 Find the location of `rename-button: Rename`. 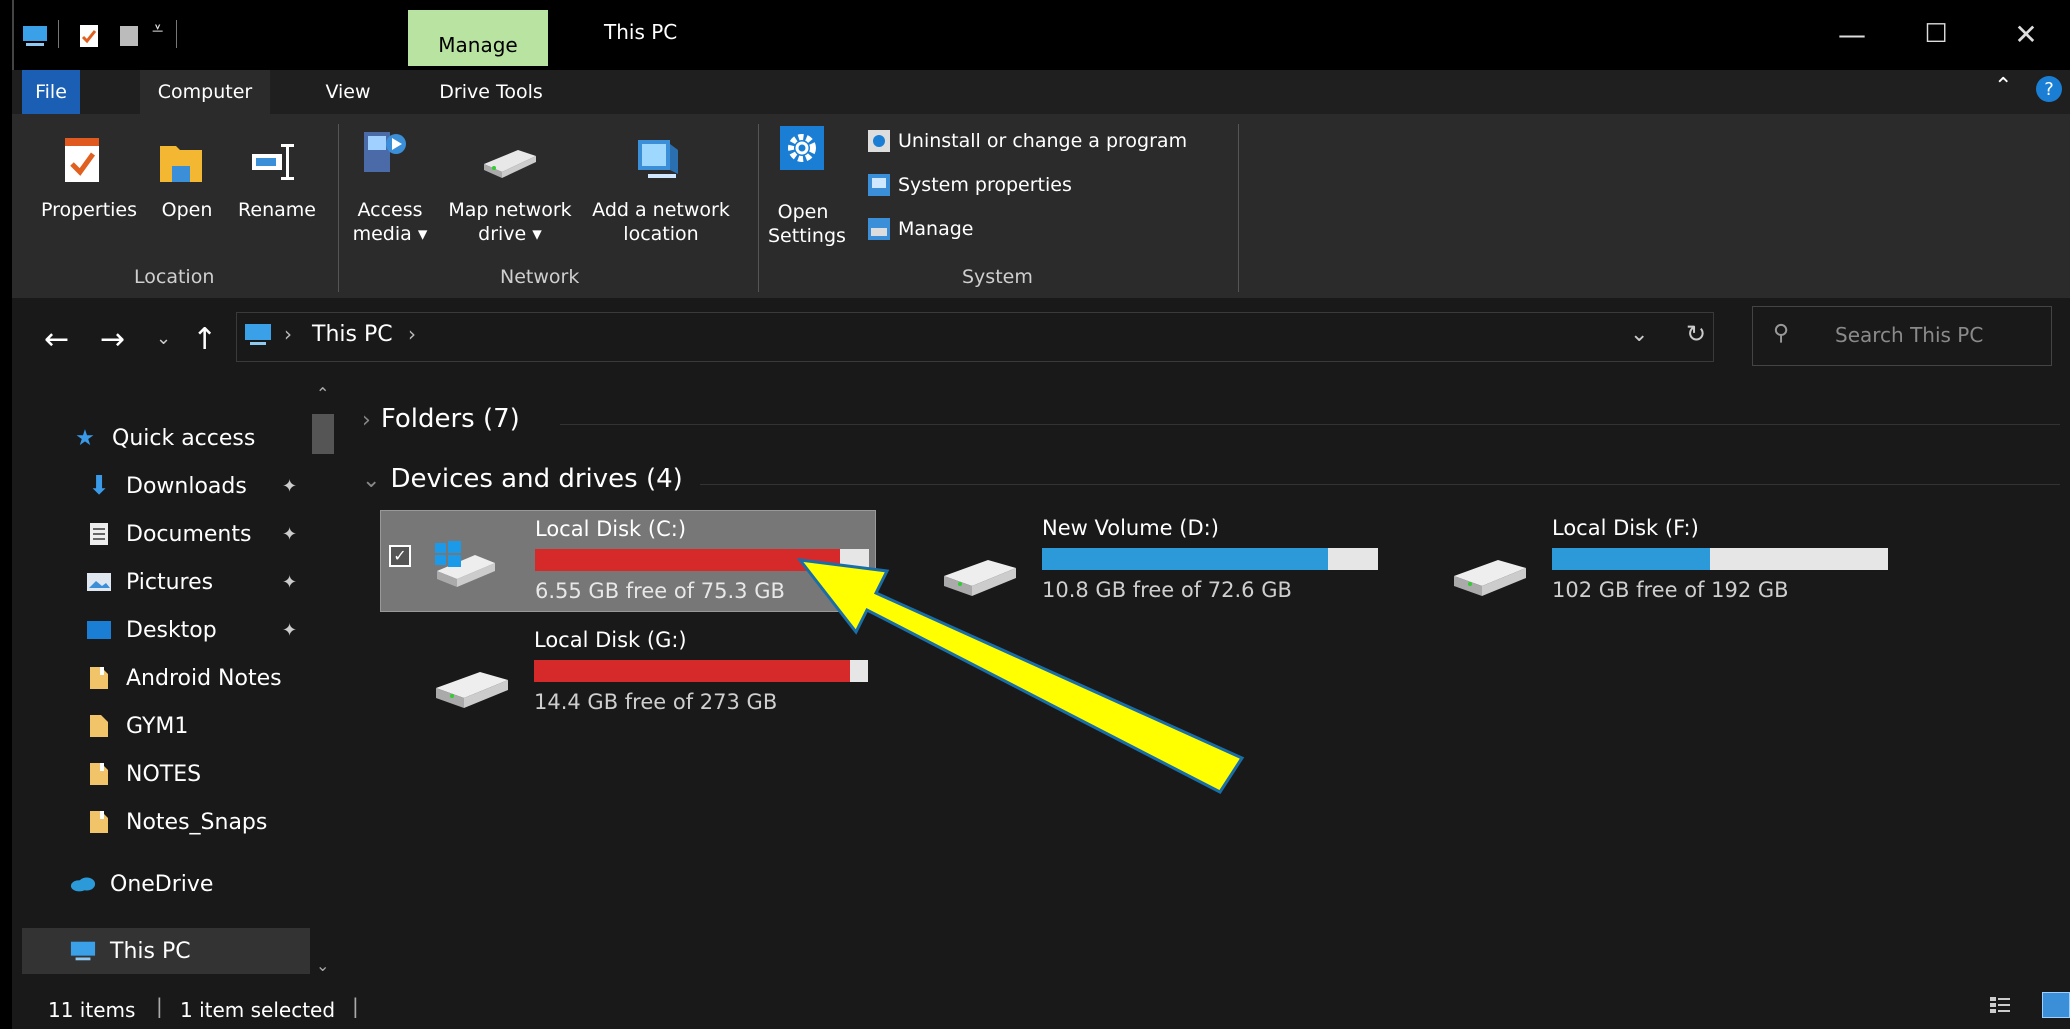

rename-button: Rename is located at coordinates (277, 210).